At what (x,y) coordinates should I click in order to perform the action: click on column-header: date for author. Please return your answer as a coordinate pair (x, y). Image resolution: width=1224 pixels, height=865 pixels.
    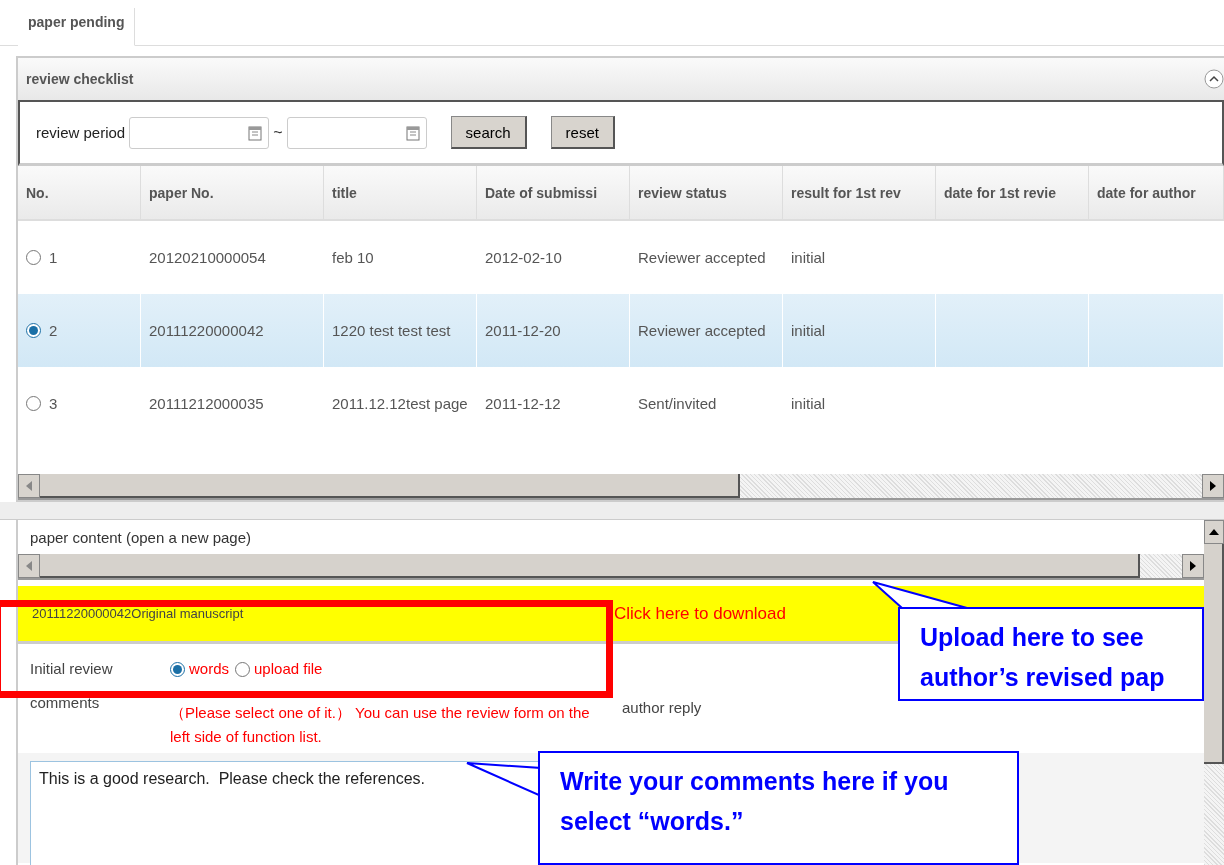
    Looking at the image, I should click on (1156, 193).